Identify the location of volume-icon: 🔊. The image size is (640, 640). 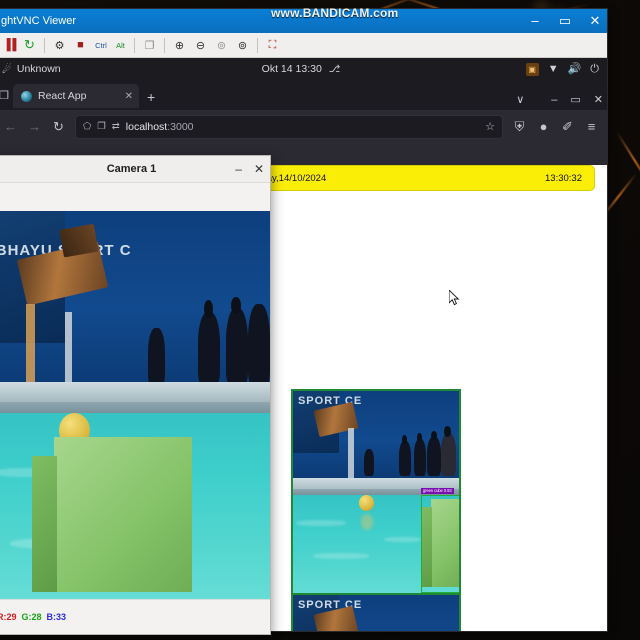
(575, 69).